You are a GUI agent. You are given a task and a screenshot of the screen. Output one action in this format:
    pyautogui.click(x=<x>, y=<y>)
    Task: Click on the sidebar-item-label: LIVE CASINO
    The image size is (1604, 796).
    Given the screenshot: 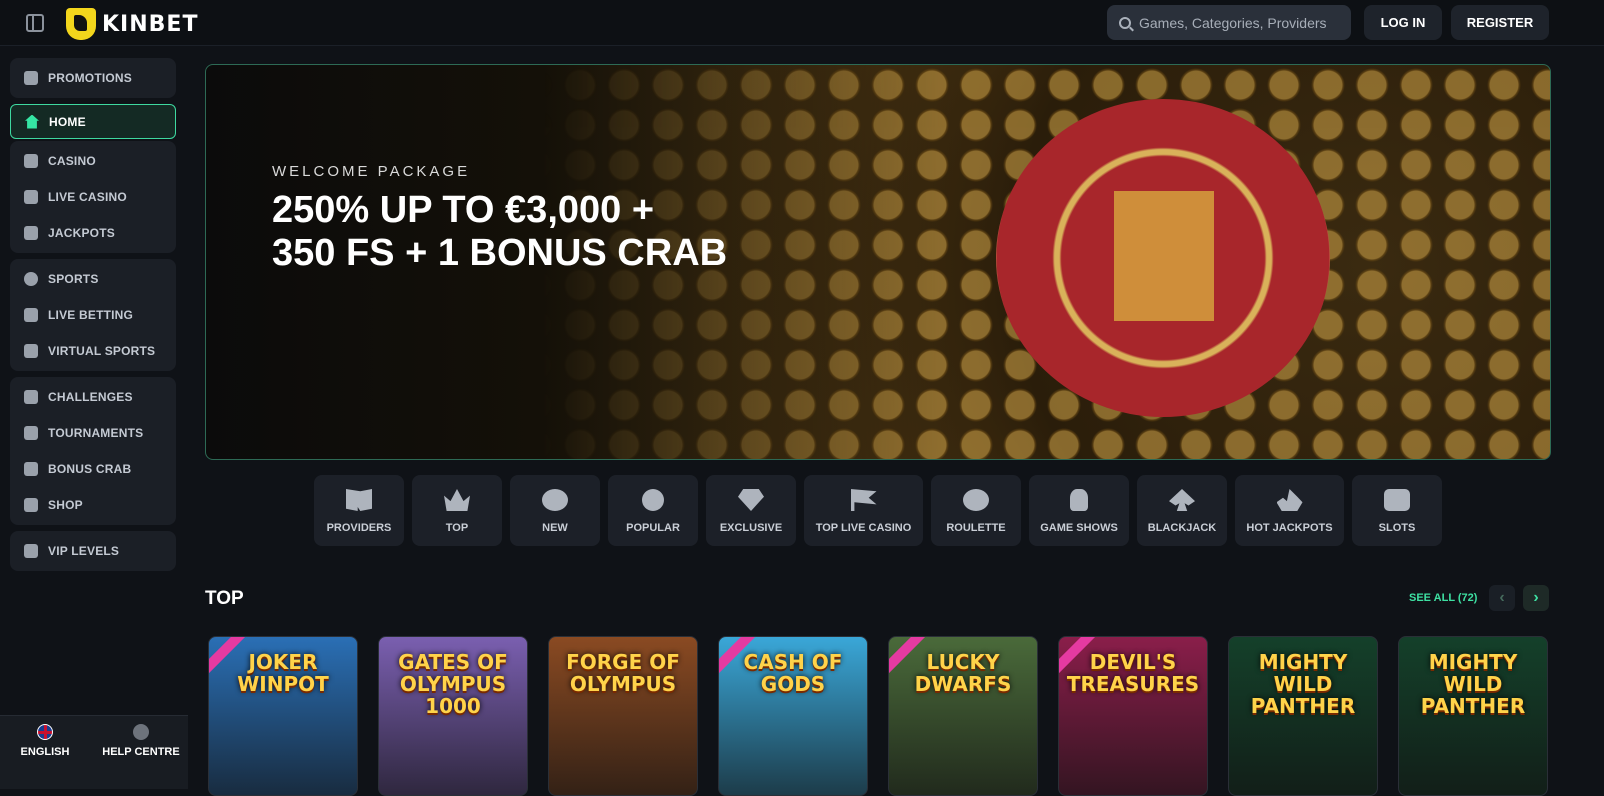 What is the action you would take?
    pyautogui.click(x=87, y=197)
    